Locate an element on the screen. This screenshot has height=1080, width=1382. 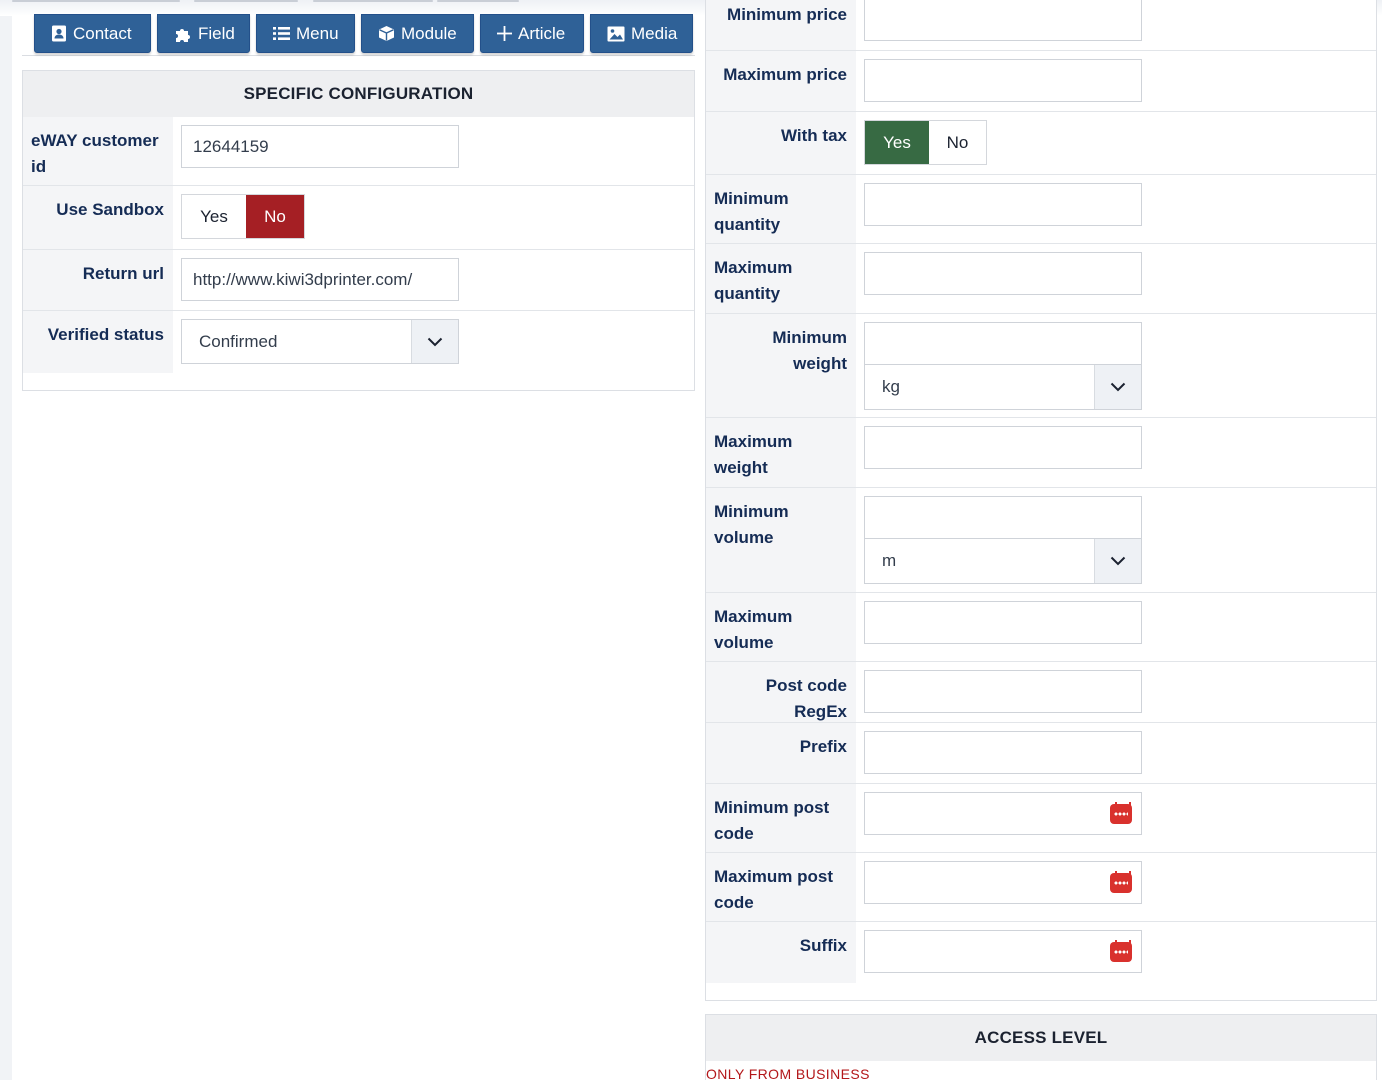
minimum-price-input is located at coordinates (1003, 20).